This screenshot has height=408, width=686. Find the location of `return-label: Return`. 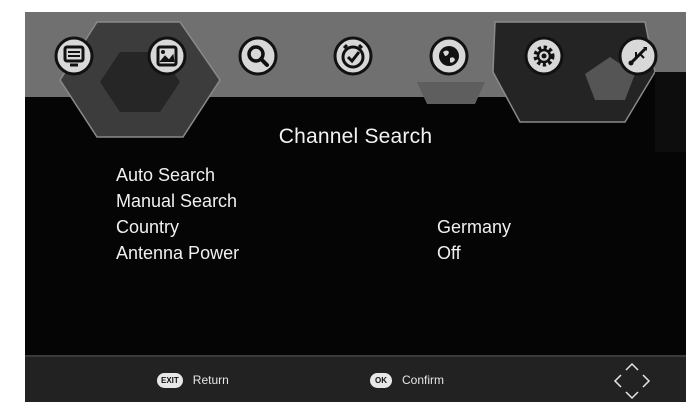

return-label: Return is located at coordinates (210, 380).